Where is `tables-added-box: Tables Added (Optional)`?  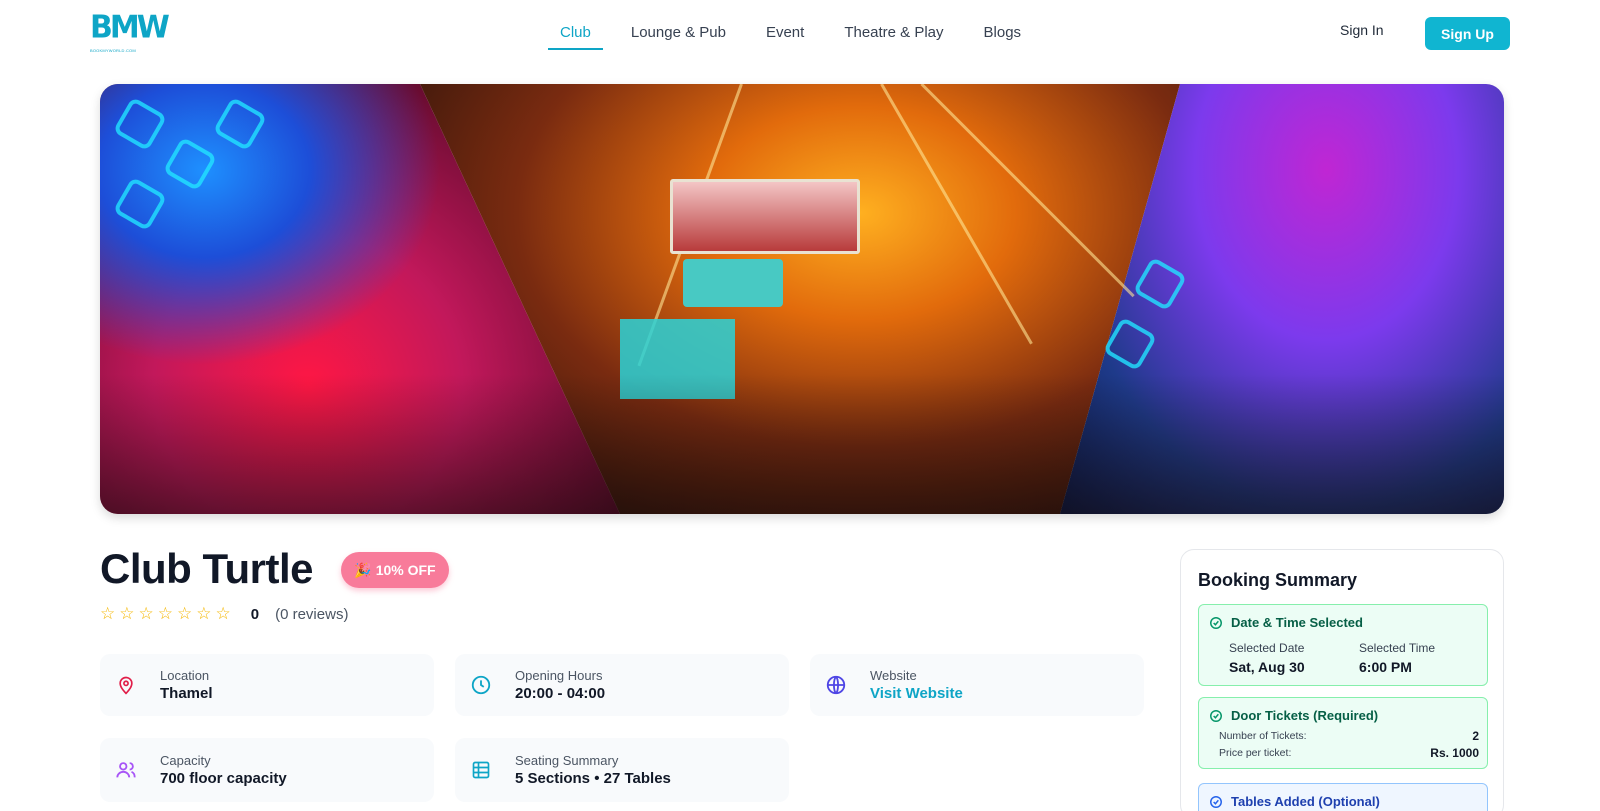 tables-added-box: Tables Added (Optional) is located at coordinates (1343, 797).